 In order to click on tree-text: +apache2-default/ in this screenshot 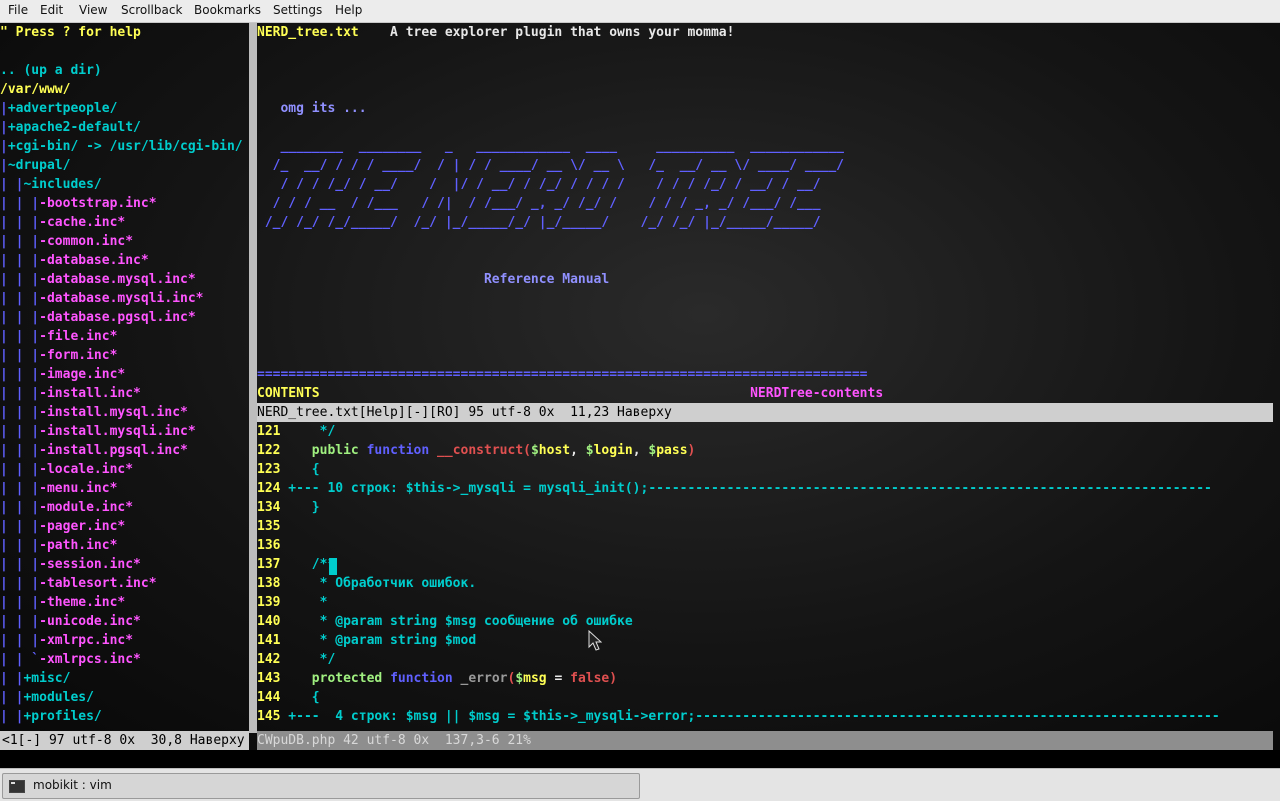, I will do `click(74, 127)`.